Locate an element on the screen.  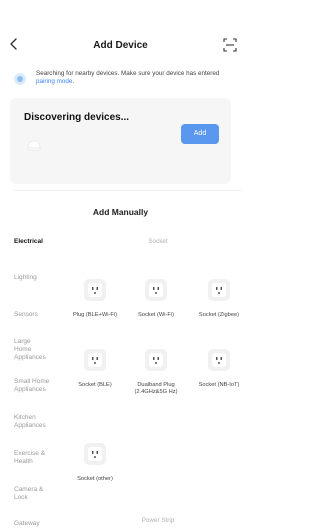
device-name: Socket (other) is located at coordinates (95, 479).